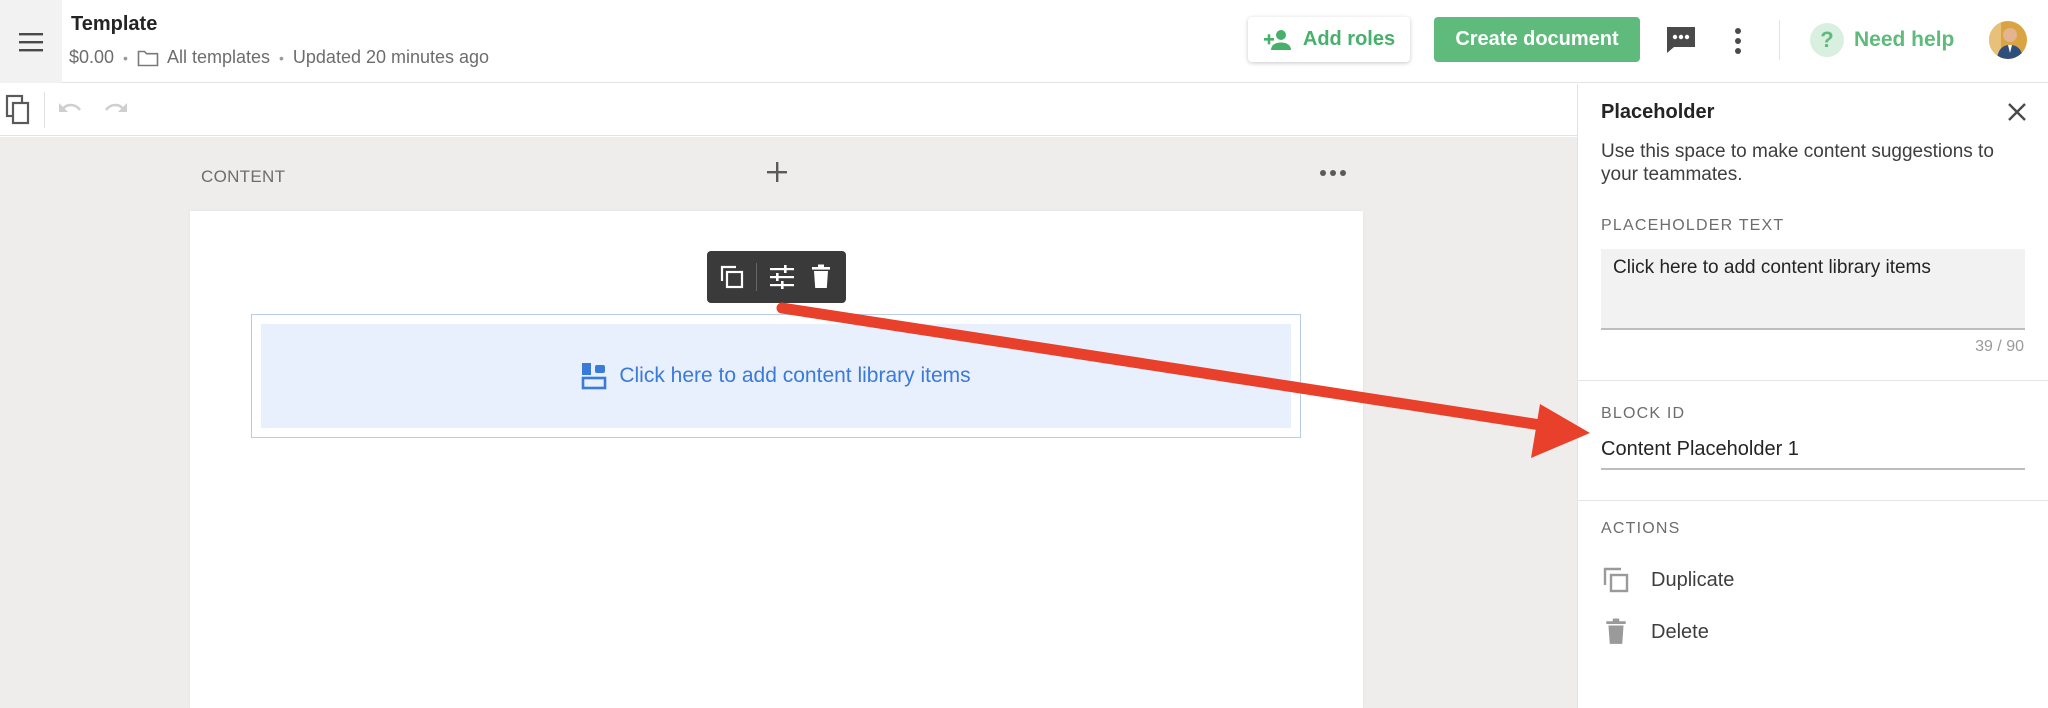 The image size is (2048, 708). Describe the element at coordinates (218, 57) in the screenshot. I see `folder-link: All templates` at that location.